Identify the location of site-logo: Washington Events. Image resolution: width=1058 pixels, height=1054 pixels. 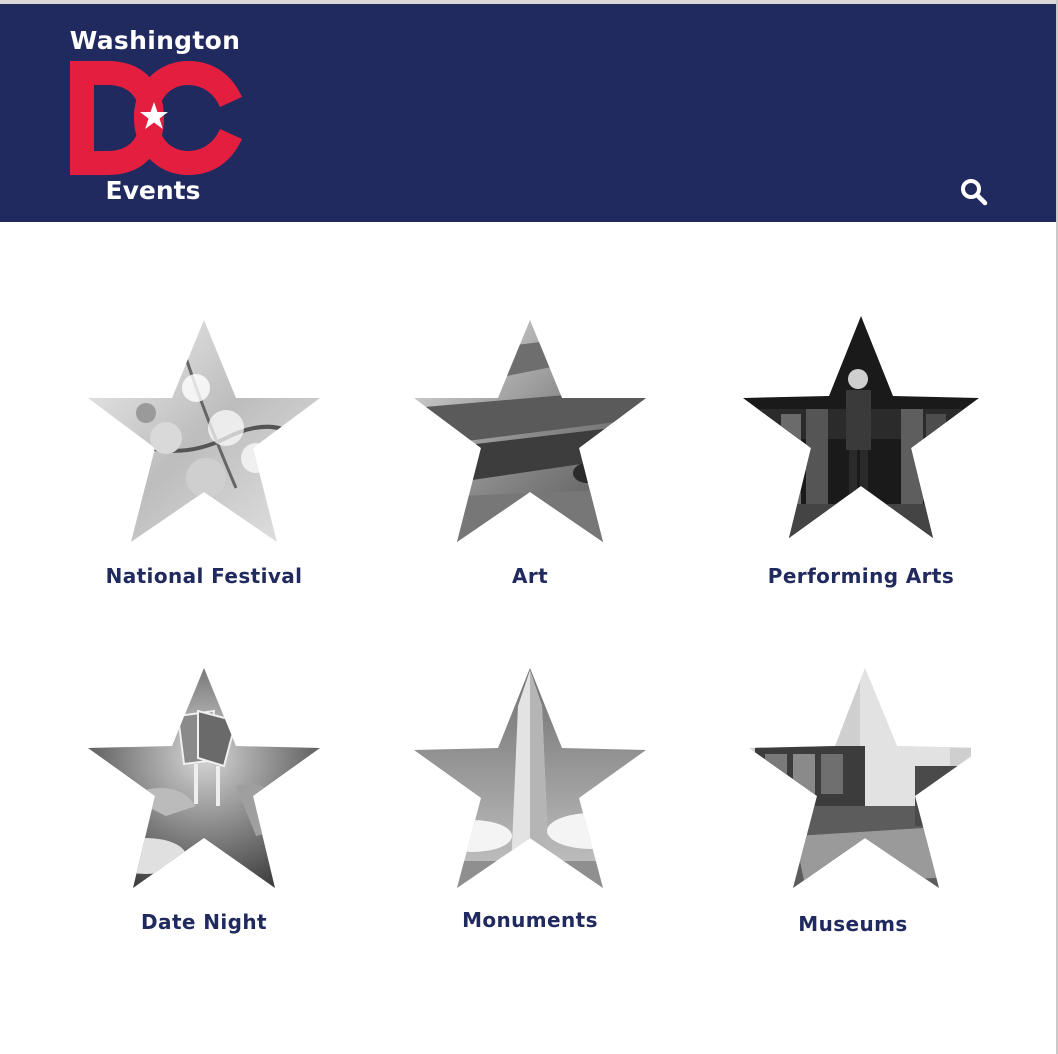
(155, 119).